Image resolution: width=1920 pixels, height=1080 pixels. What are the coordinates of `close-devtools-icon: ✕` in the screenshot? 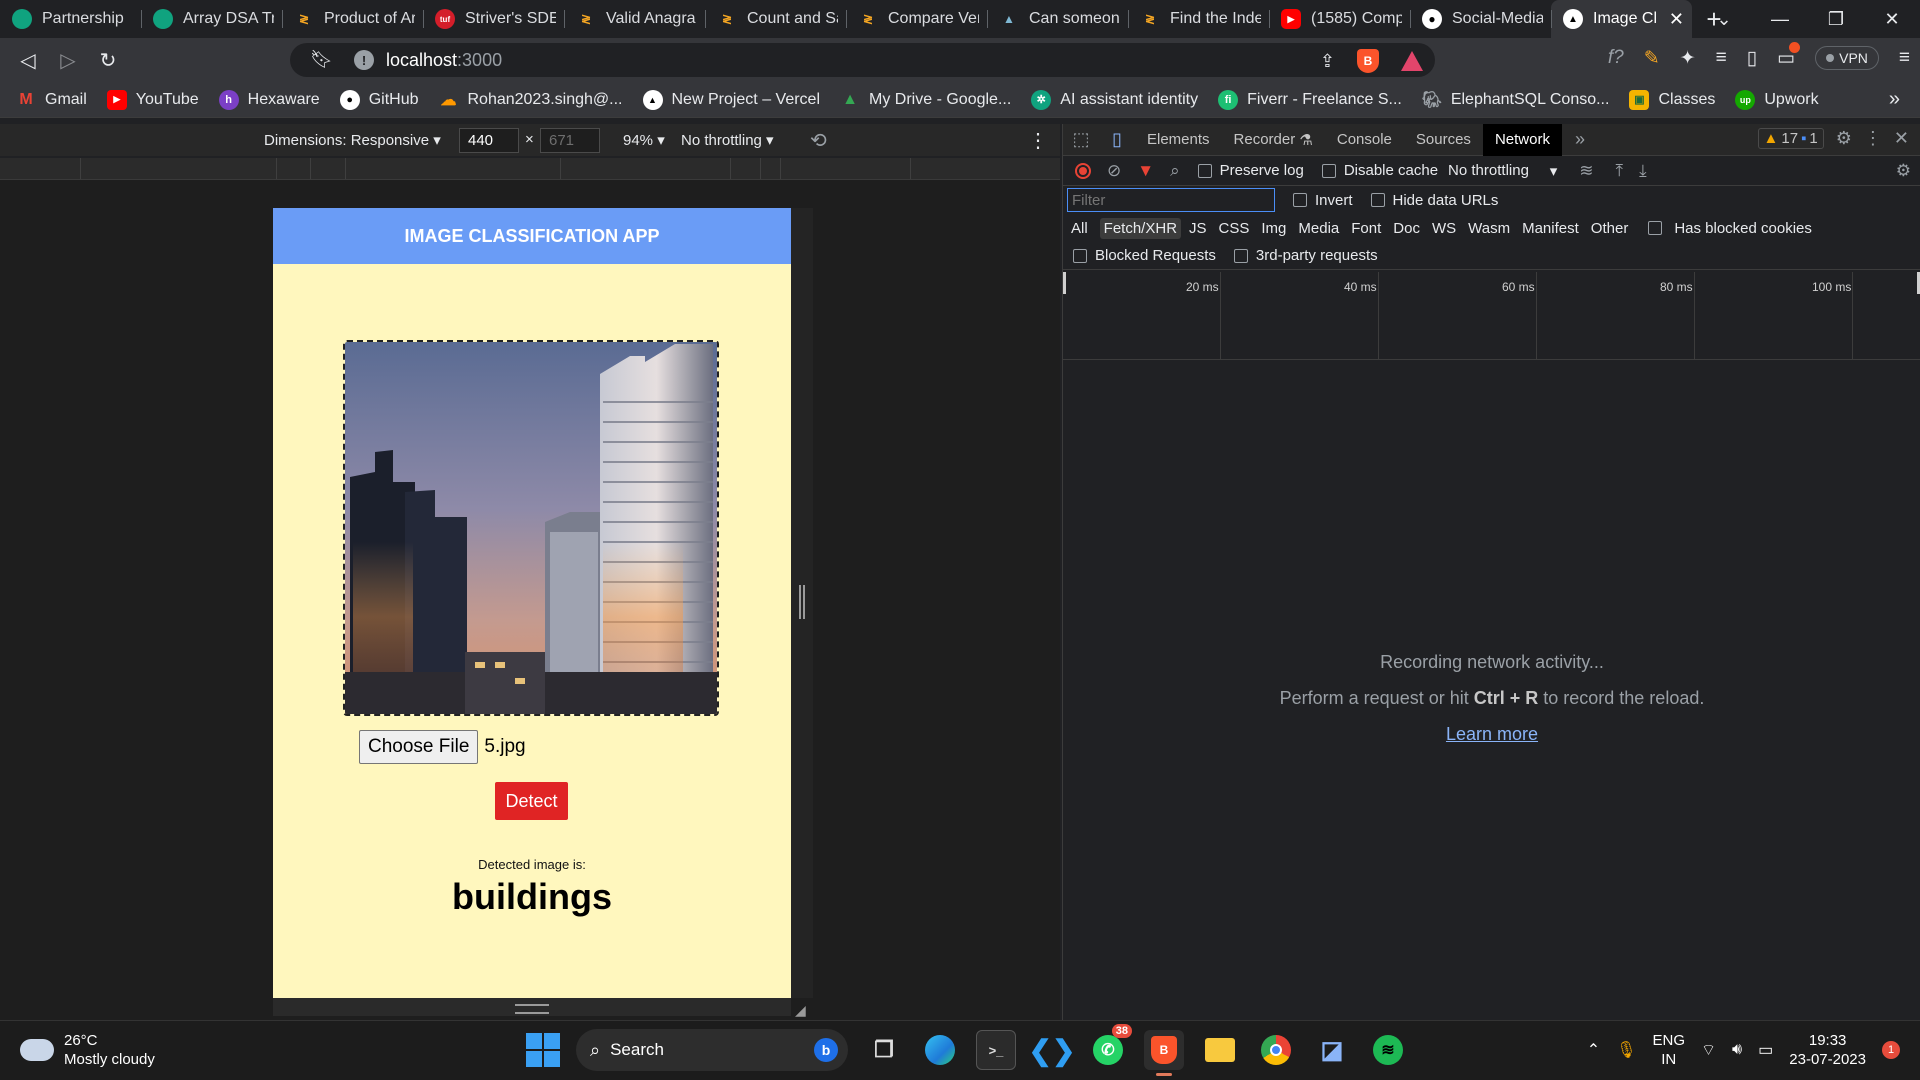 It's located at (1901, 138).